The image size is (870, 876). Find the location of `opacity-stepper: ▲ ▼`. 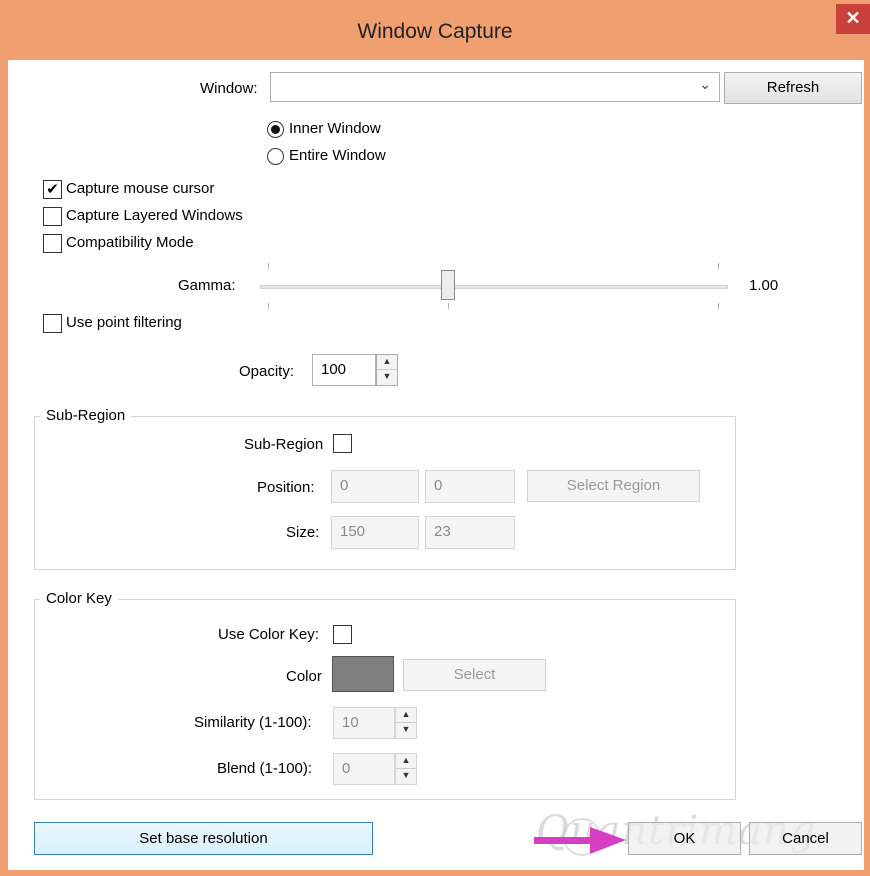

opacity-stepper: ▲ ▼ is located at coordinates (387, 370).